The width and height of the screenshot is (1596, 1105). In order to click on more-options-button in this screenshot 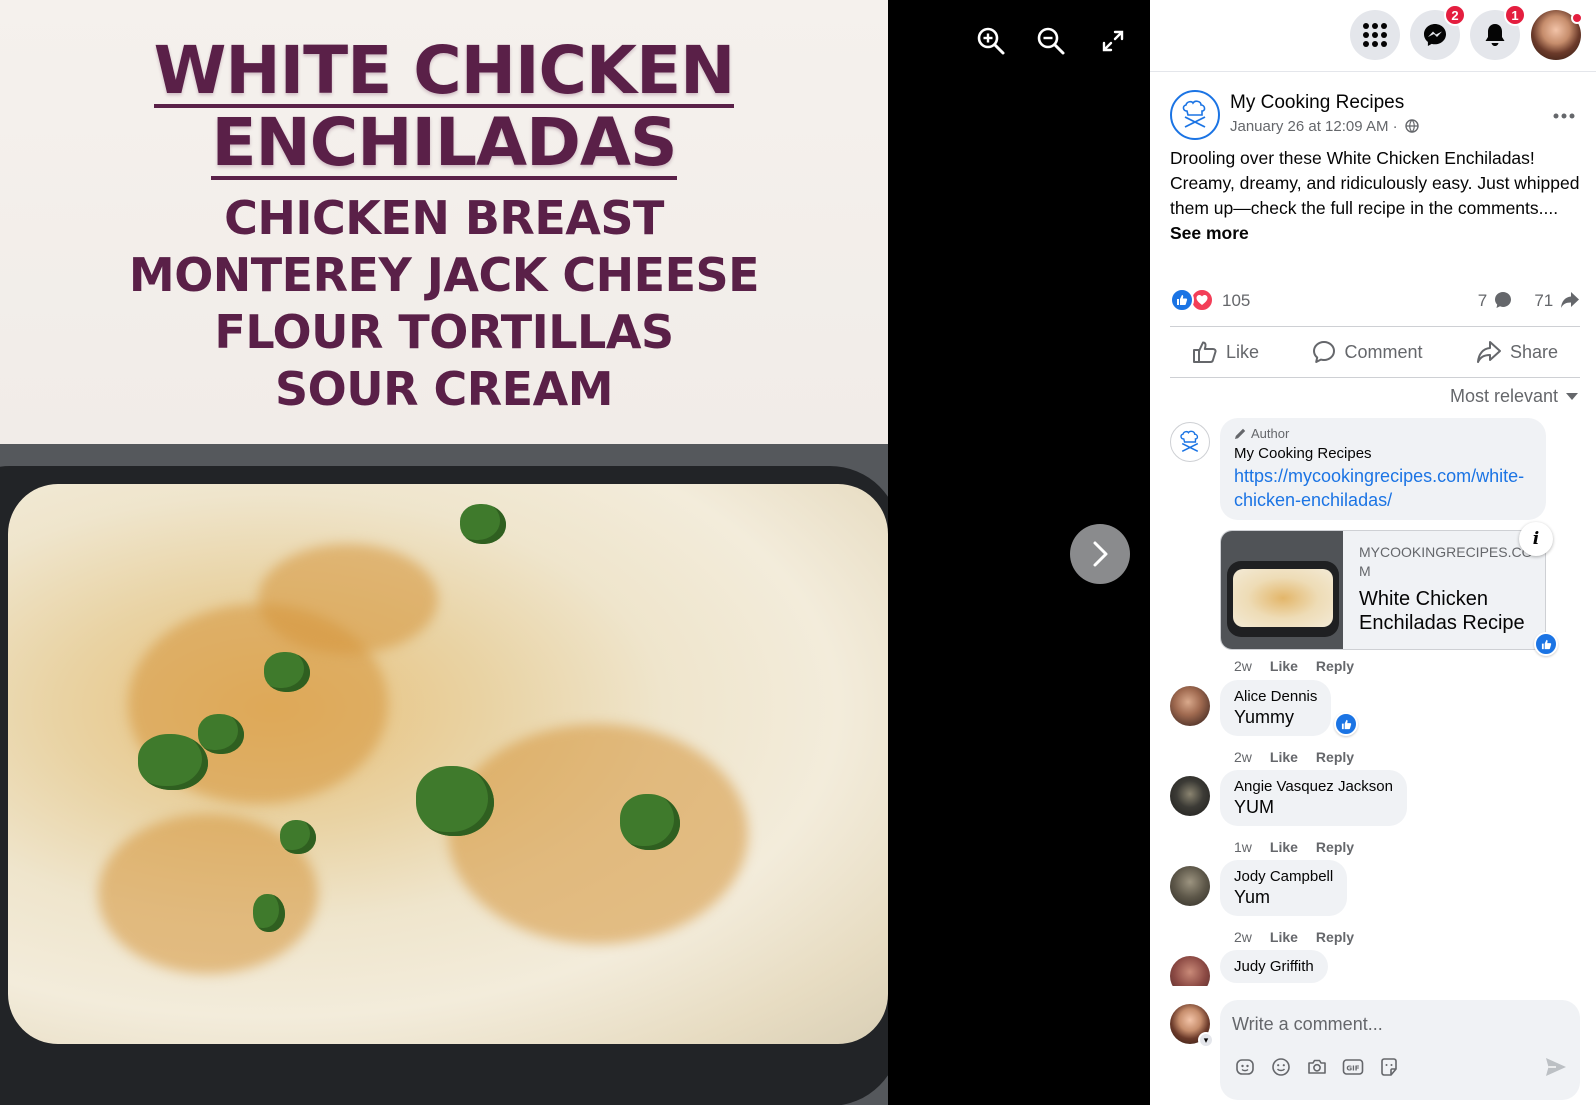, I will do `click(1564, 116)`.